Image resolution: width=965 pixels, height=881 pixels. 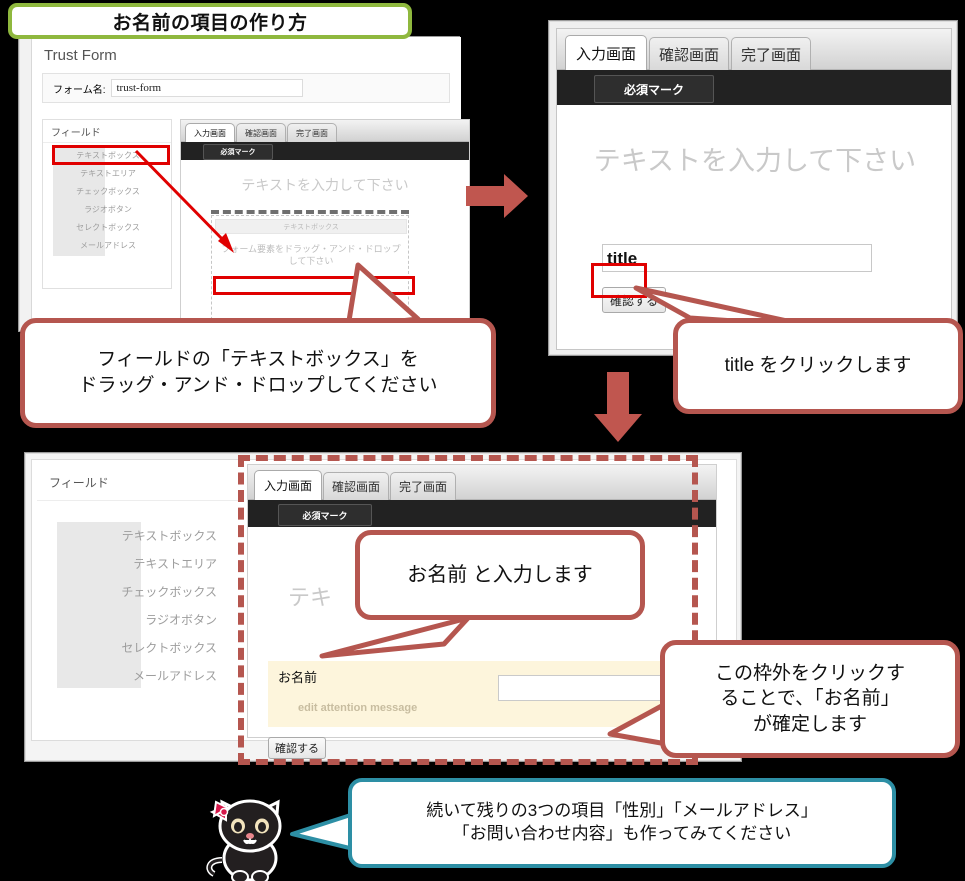 I want to click on callout-cat-line2: 「お問い合わせ内容」も作ってみてください, so click(x=622, y=833).